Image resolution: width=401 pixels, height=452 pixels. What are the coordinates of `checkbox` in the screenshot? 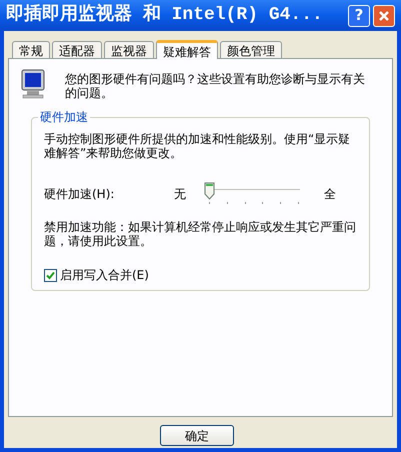 It's located at (50, 275).